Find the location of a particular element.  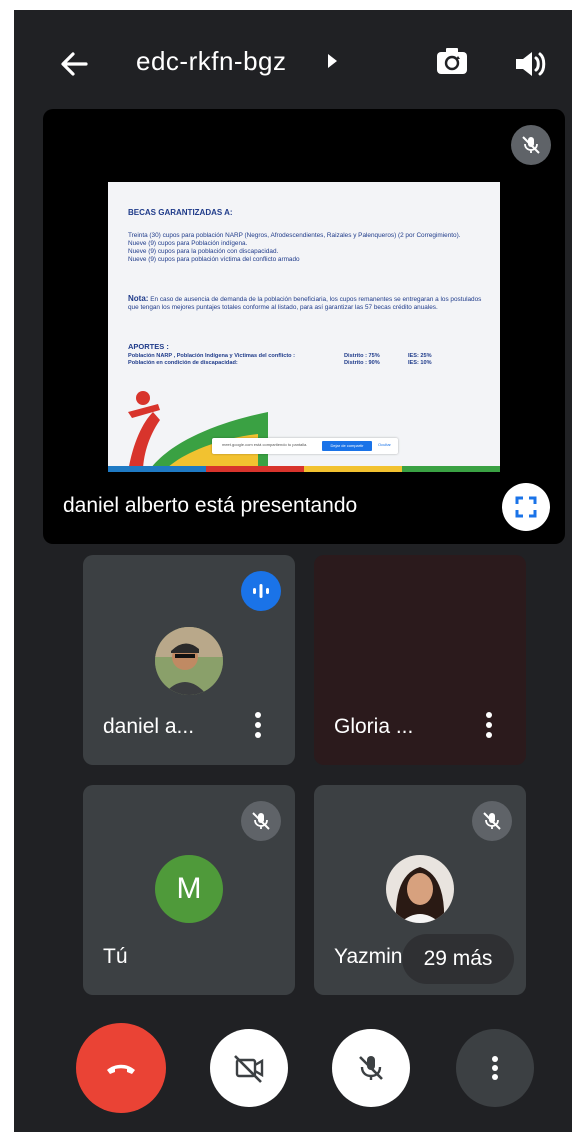

participant-name: Yazmin is located at coordinates (368, 956).